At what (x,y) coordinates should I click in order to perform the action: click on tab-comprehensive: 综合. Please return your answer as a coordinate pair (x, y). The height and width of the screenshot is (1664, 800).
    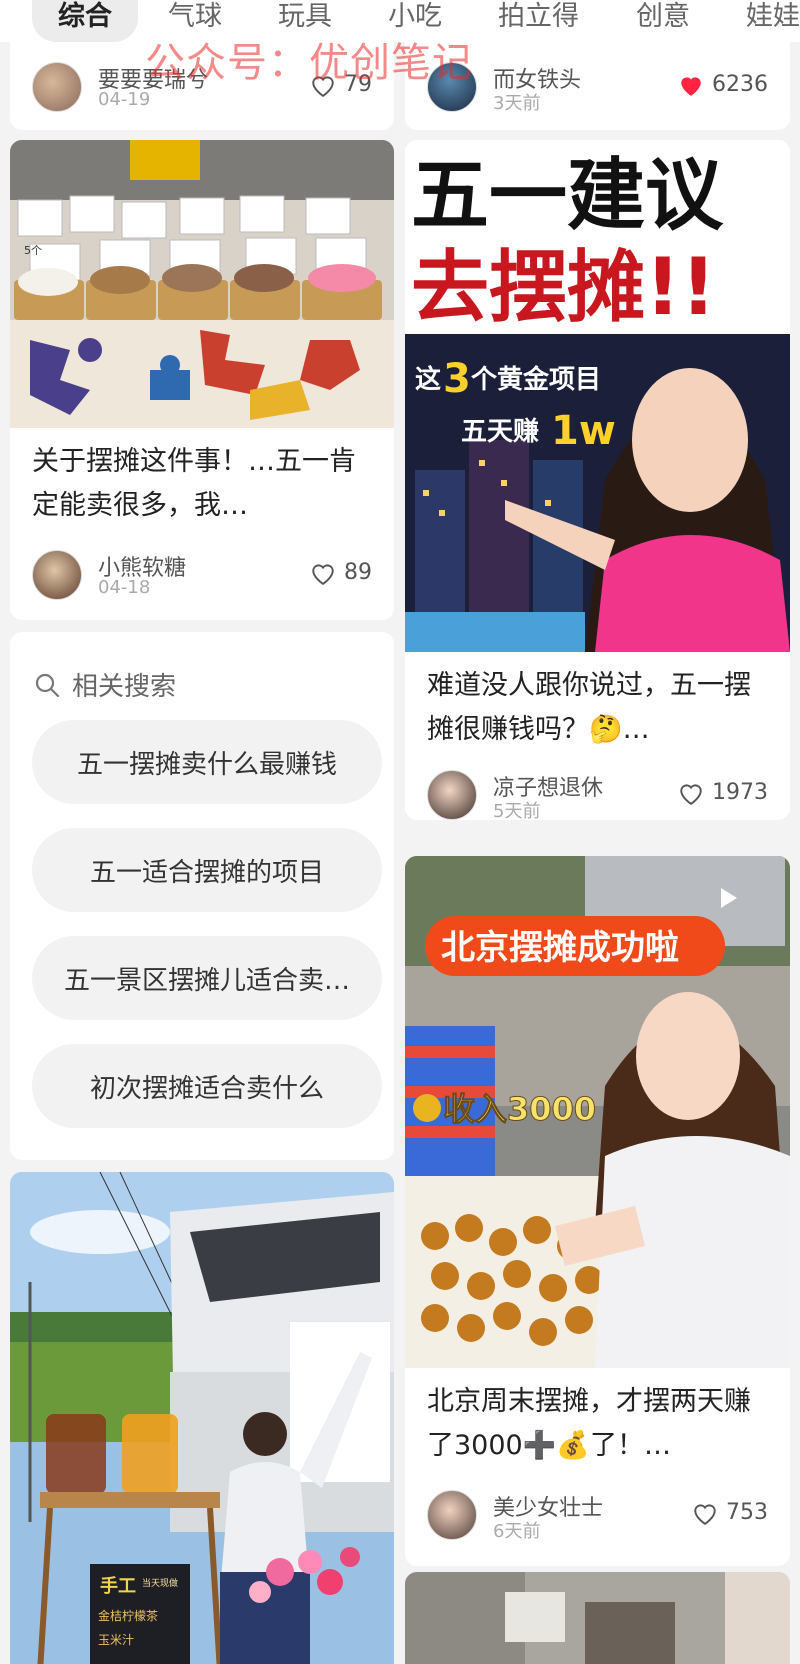
    Looking at the image, I should click on (85, 21).